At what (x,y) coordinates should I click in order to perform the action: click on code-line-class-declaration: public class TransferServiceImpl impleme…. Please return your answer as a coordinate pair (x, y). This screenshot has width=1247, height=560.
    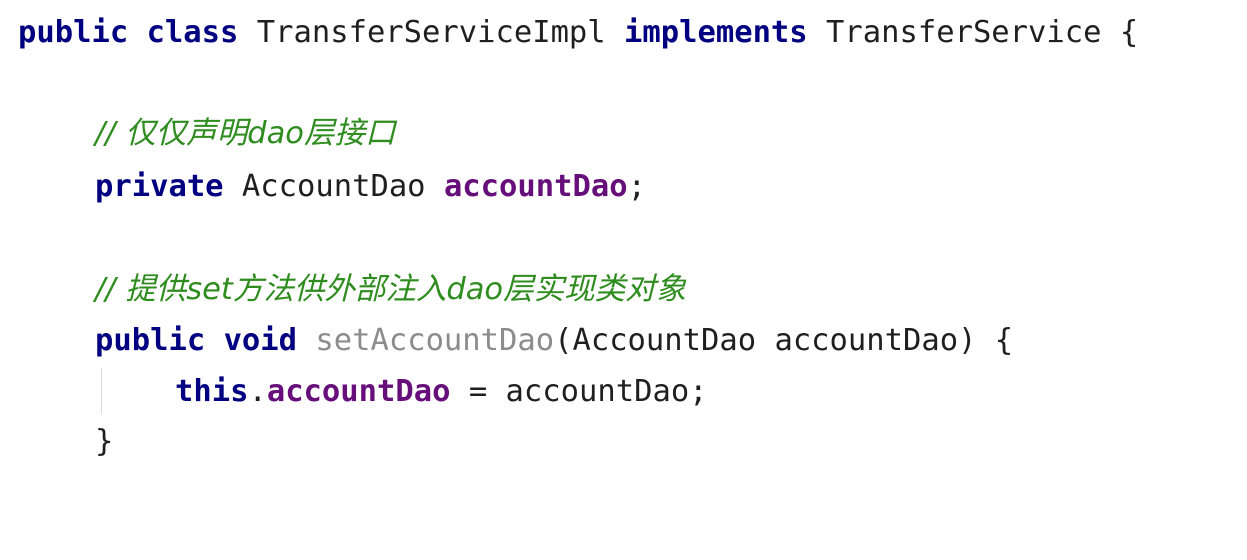
    Looking at the image, I should click on (578, 33).